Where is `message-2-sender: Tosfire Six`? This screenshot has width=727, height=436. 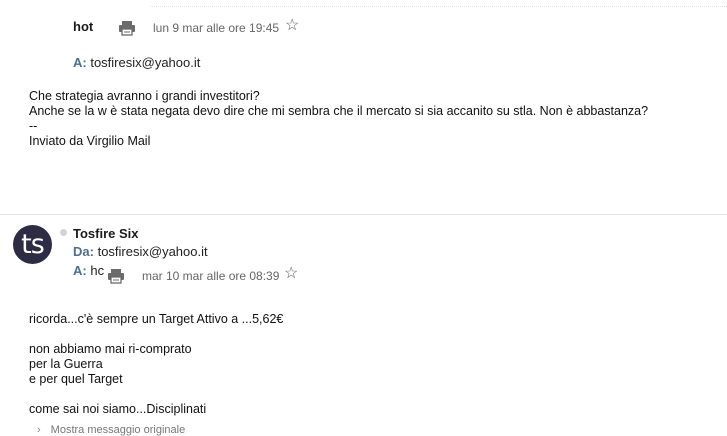 message-2-sender: Tosfire Six is located at coordinates (106, 233).